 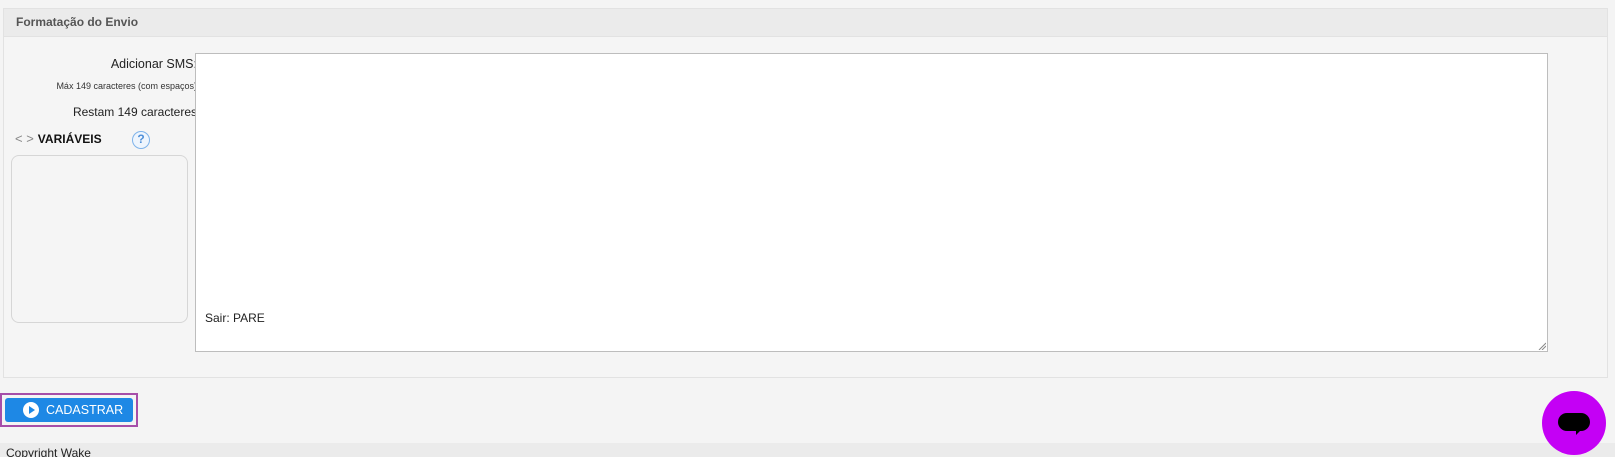 What do you see at coordinates (235, 318) in the screenshot?
I see `sms-opt-out-text: Sair: PARE` at bounding box center [235, 318].